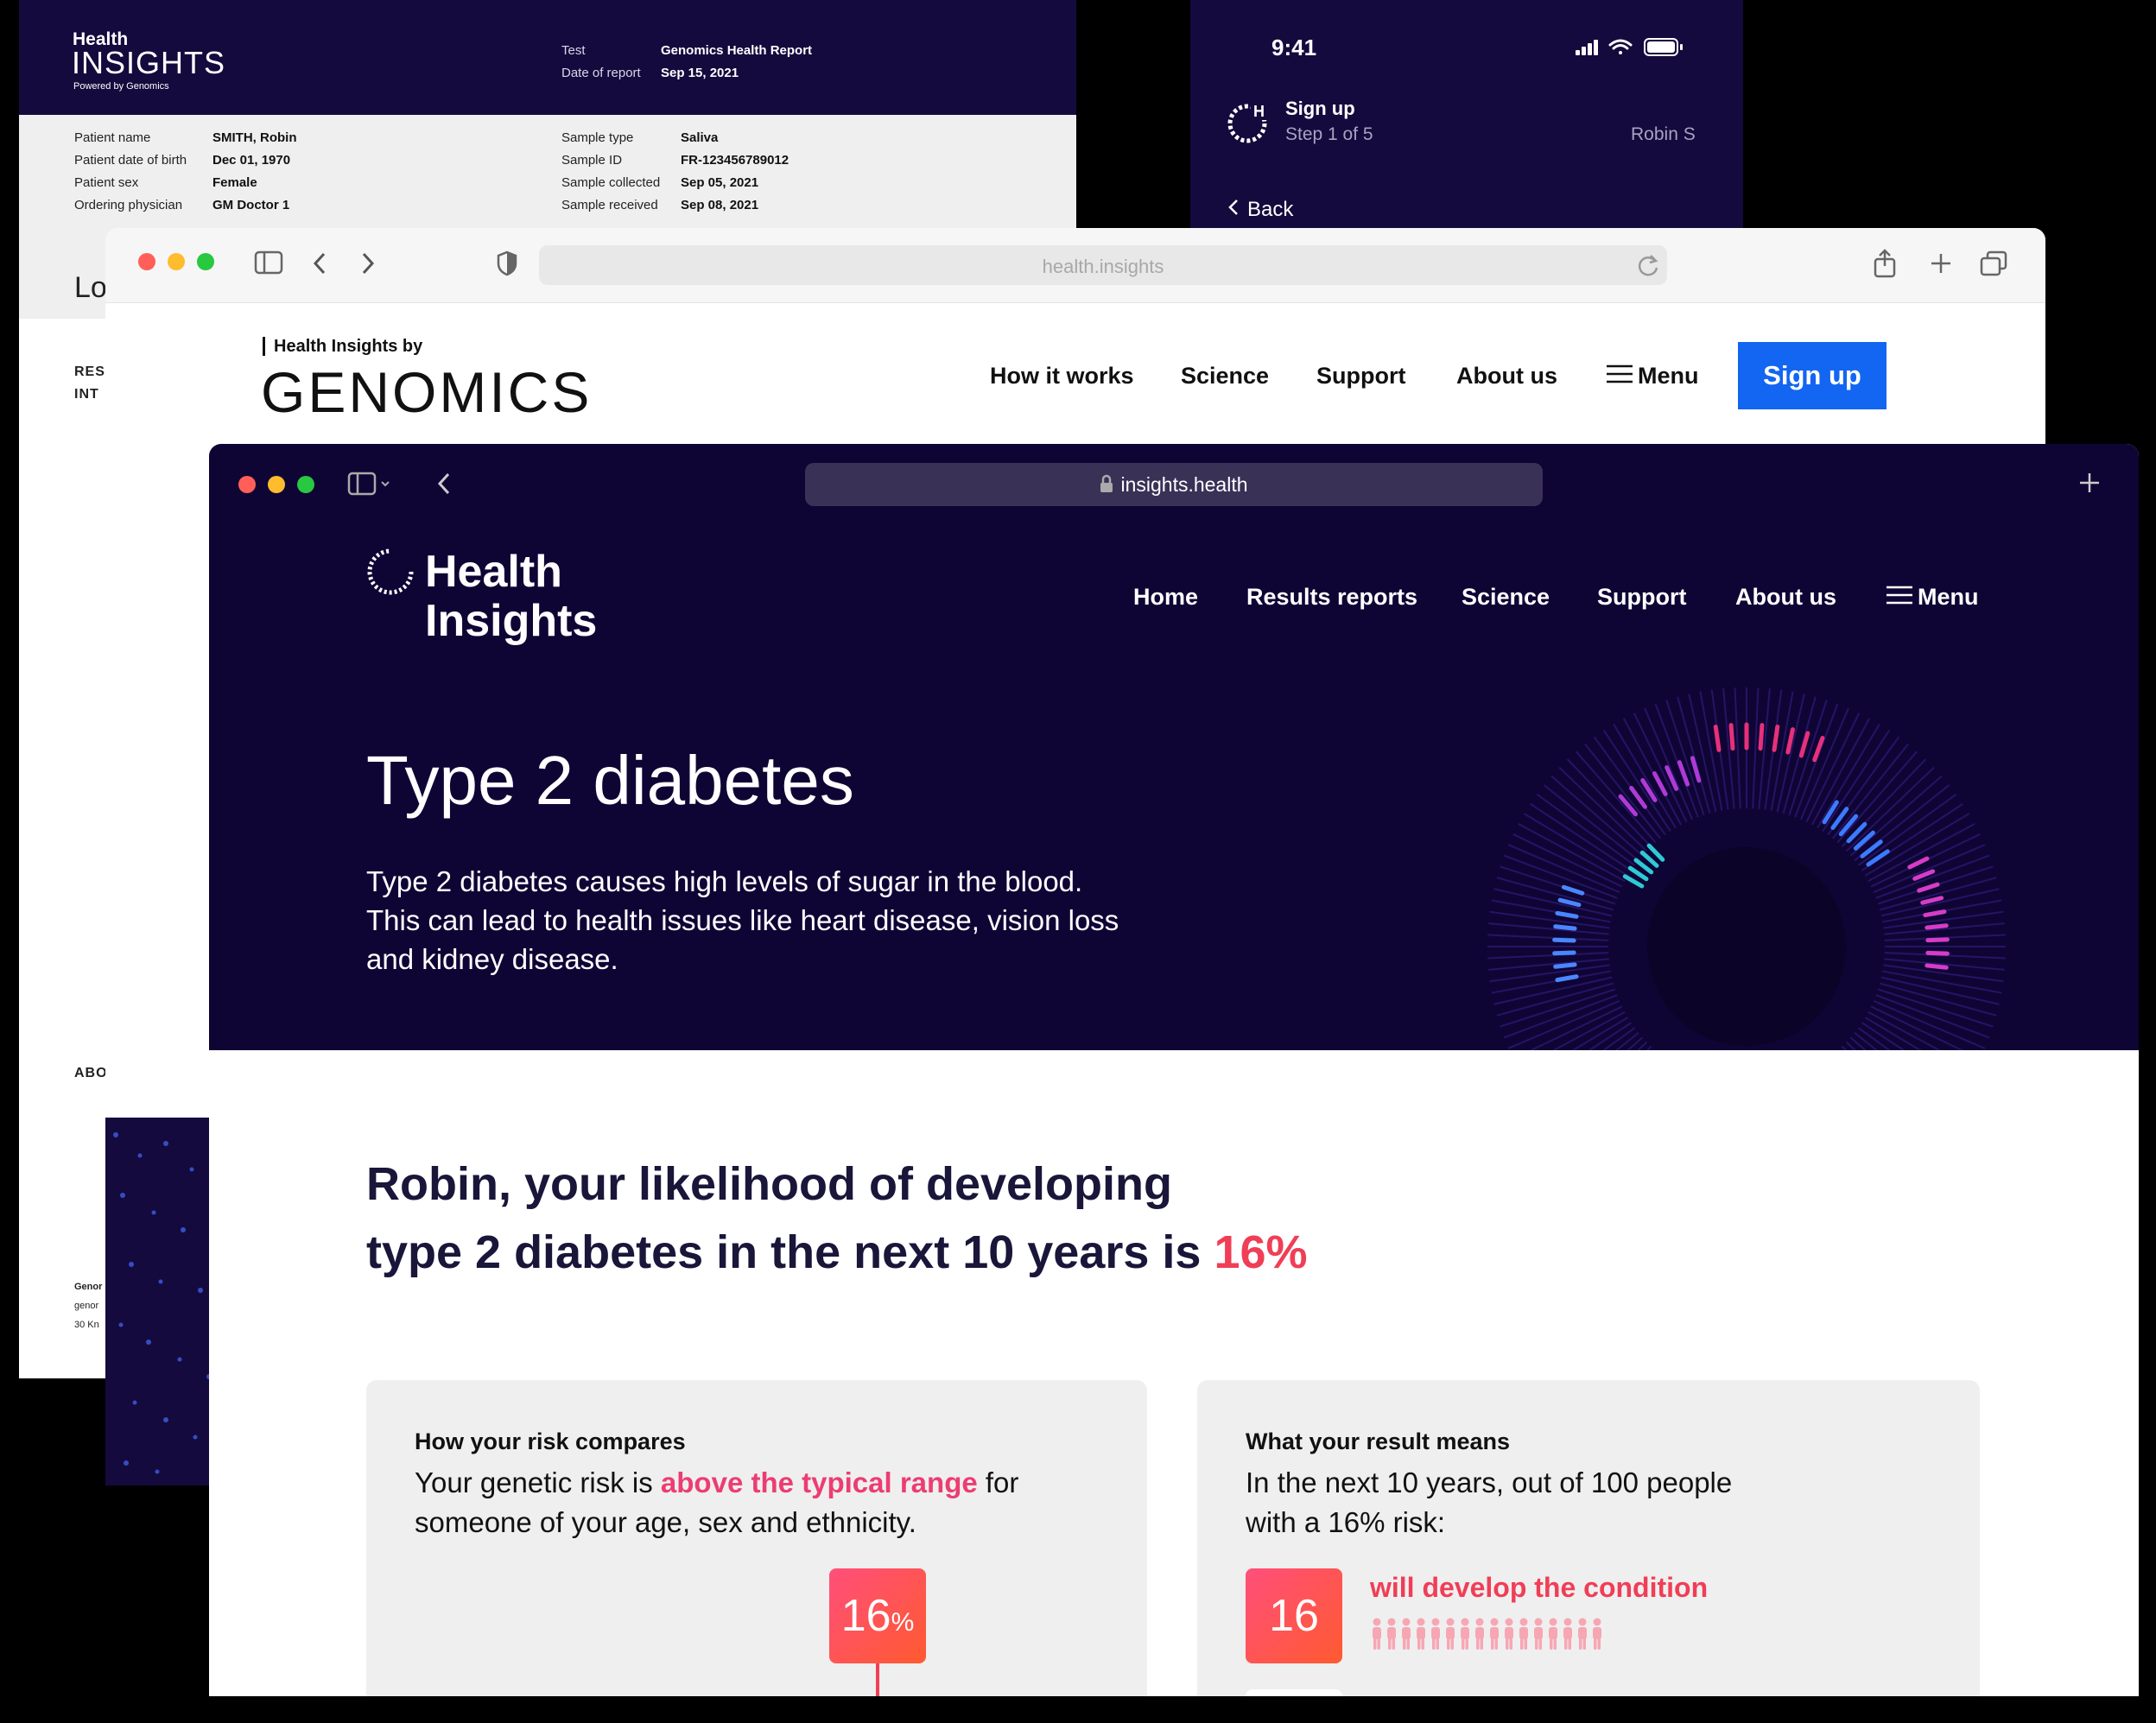 This screenshot has width=2156, height=1723. I want to click on share-icon, so click(1885, 265).